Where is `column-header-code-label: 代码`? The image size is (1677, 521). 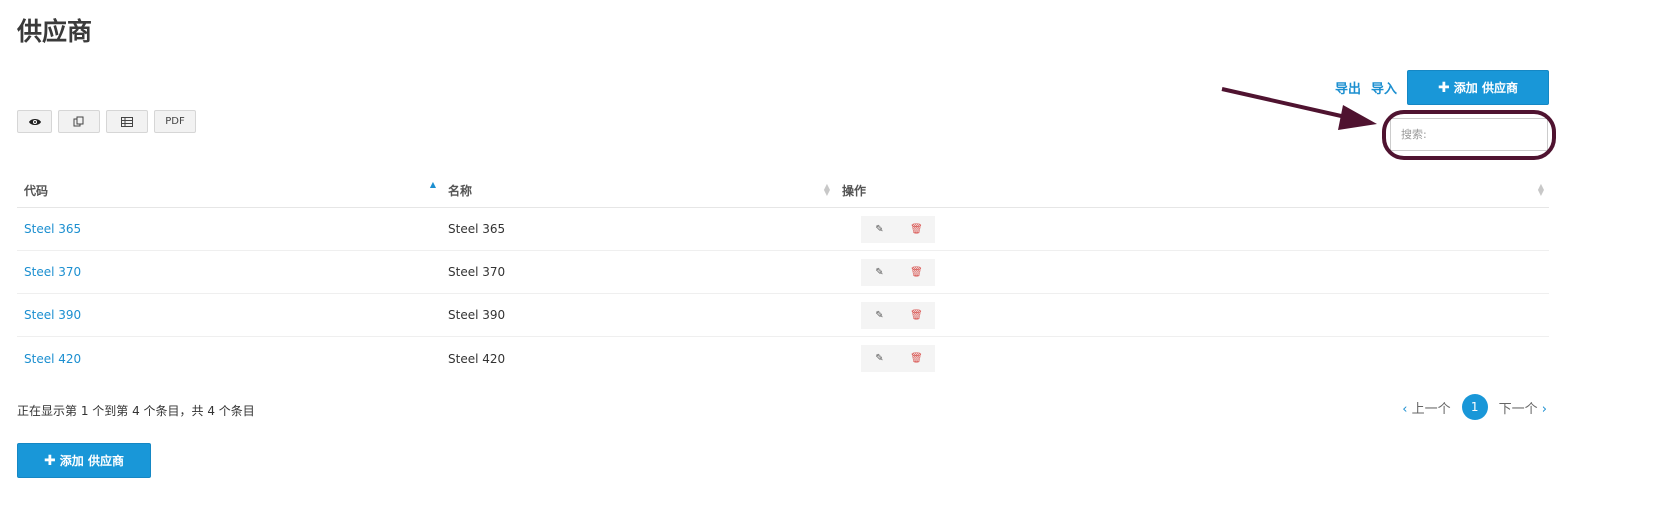
column-header-code-label: 代码 is located at coordinates (36, 190).